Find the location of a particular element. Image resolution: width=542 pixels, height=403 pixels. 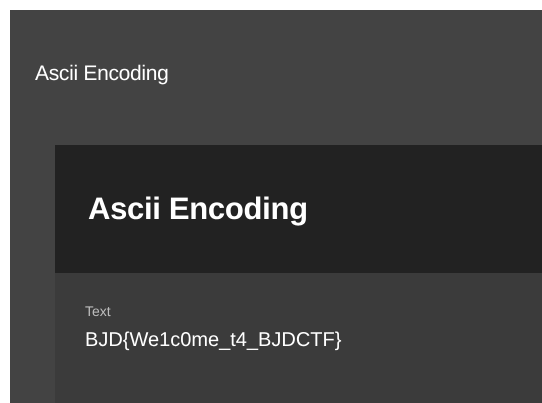

card-title: Ascii Encoding is located at coordinates (198, 209).